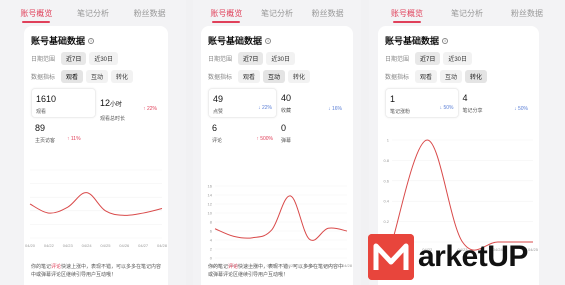  Describe the element at coordinates (211, 222) in the screenshot. I see `y-tick-label: 8` at that location.